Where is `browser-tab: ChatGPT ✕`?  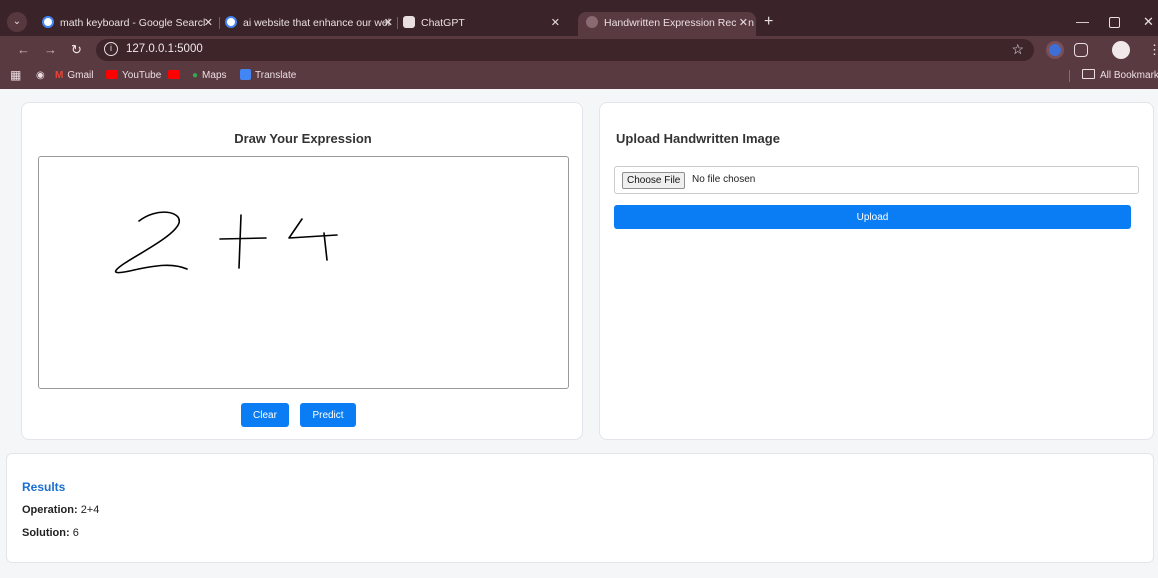
browser-tab: ChatGPT ✕ is located at coordinates (485, 23).